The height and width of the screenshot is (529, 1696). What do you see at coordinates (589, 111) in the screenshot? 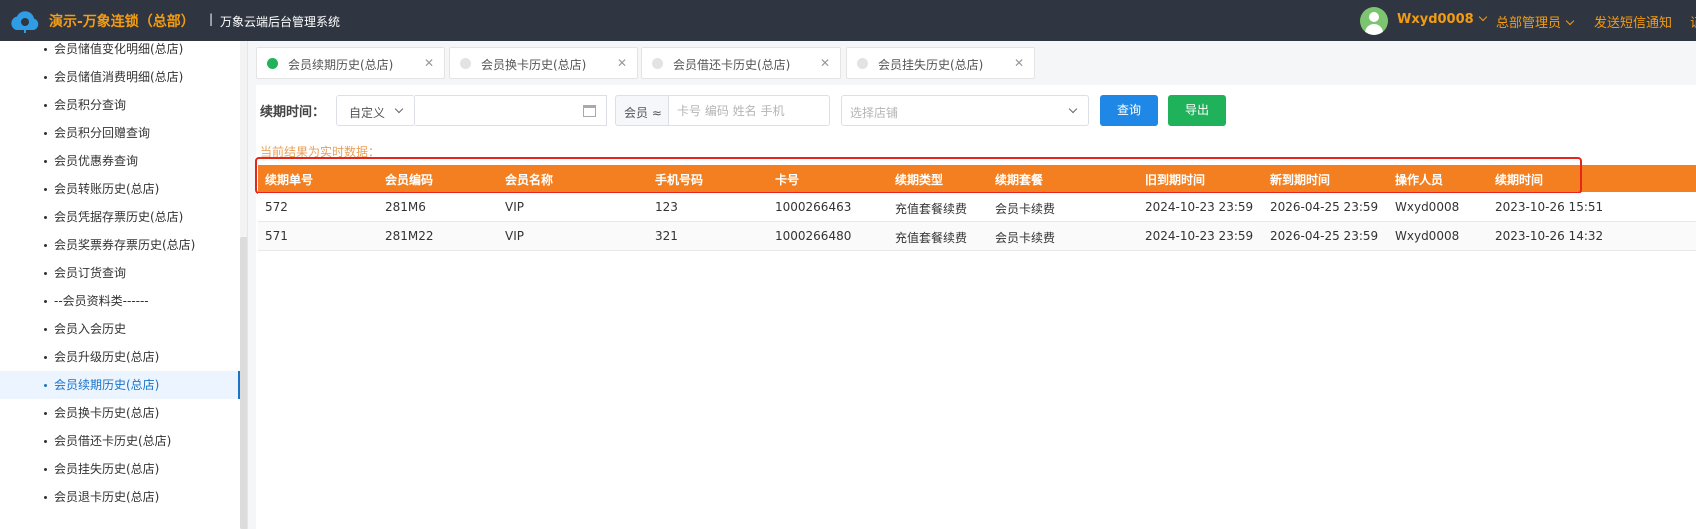
I see `calendar-icon` at bounding box center [589, 111].